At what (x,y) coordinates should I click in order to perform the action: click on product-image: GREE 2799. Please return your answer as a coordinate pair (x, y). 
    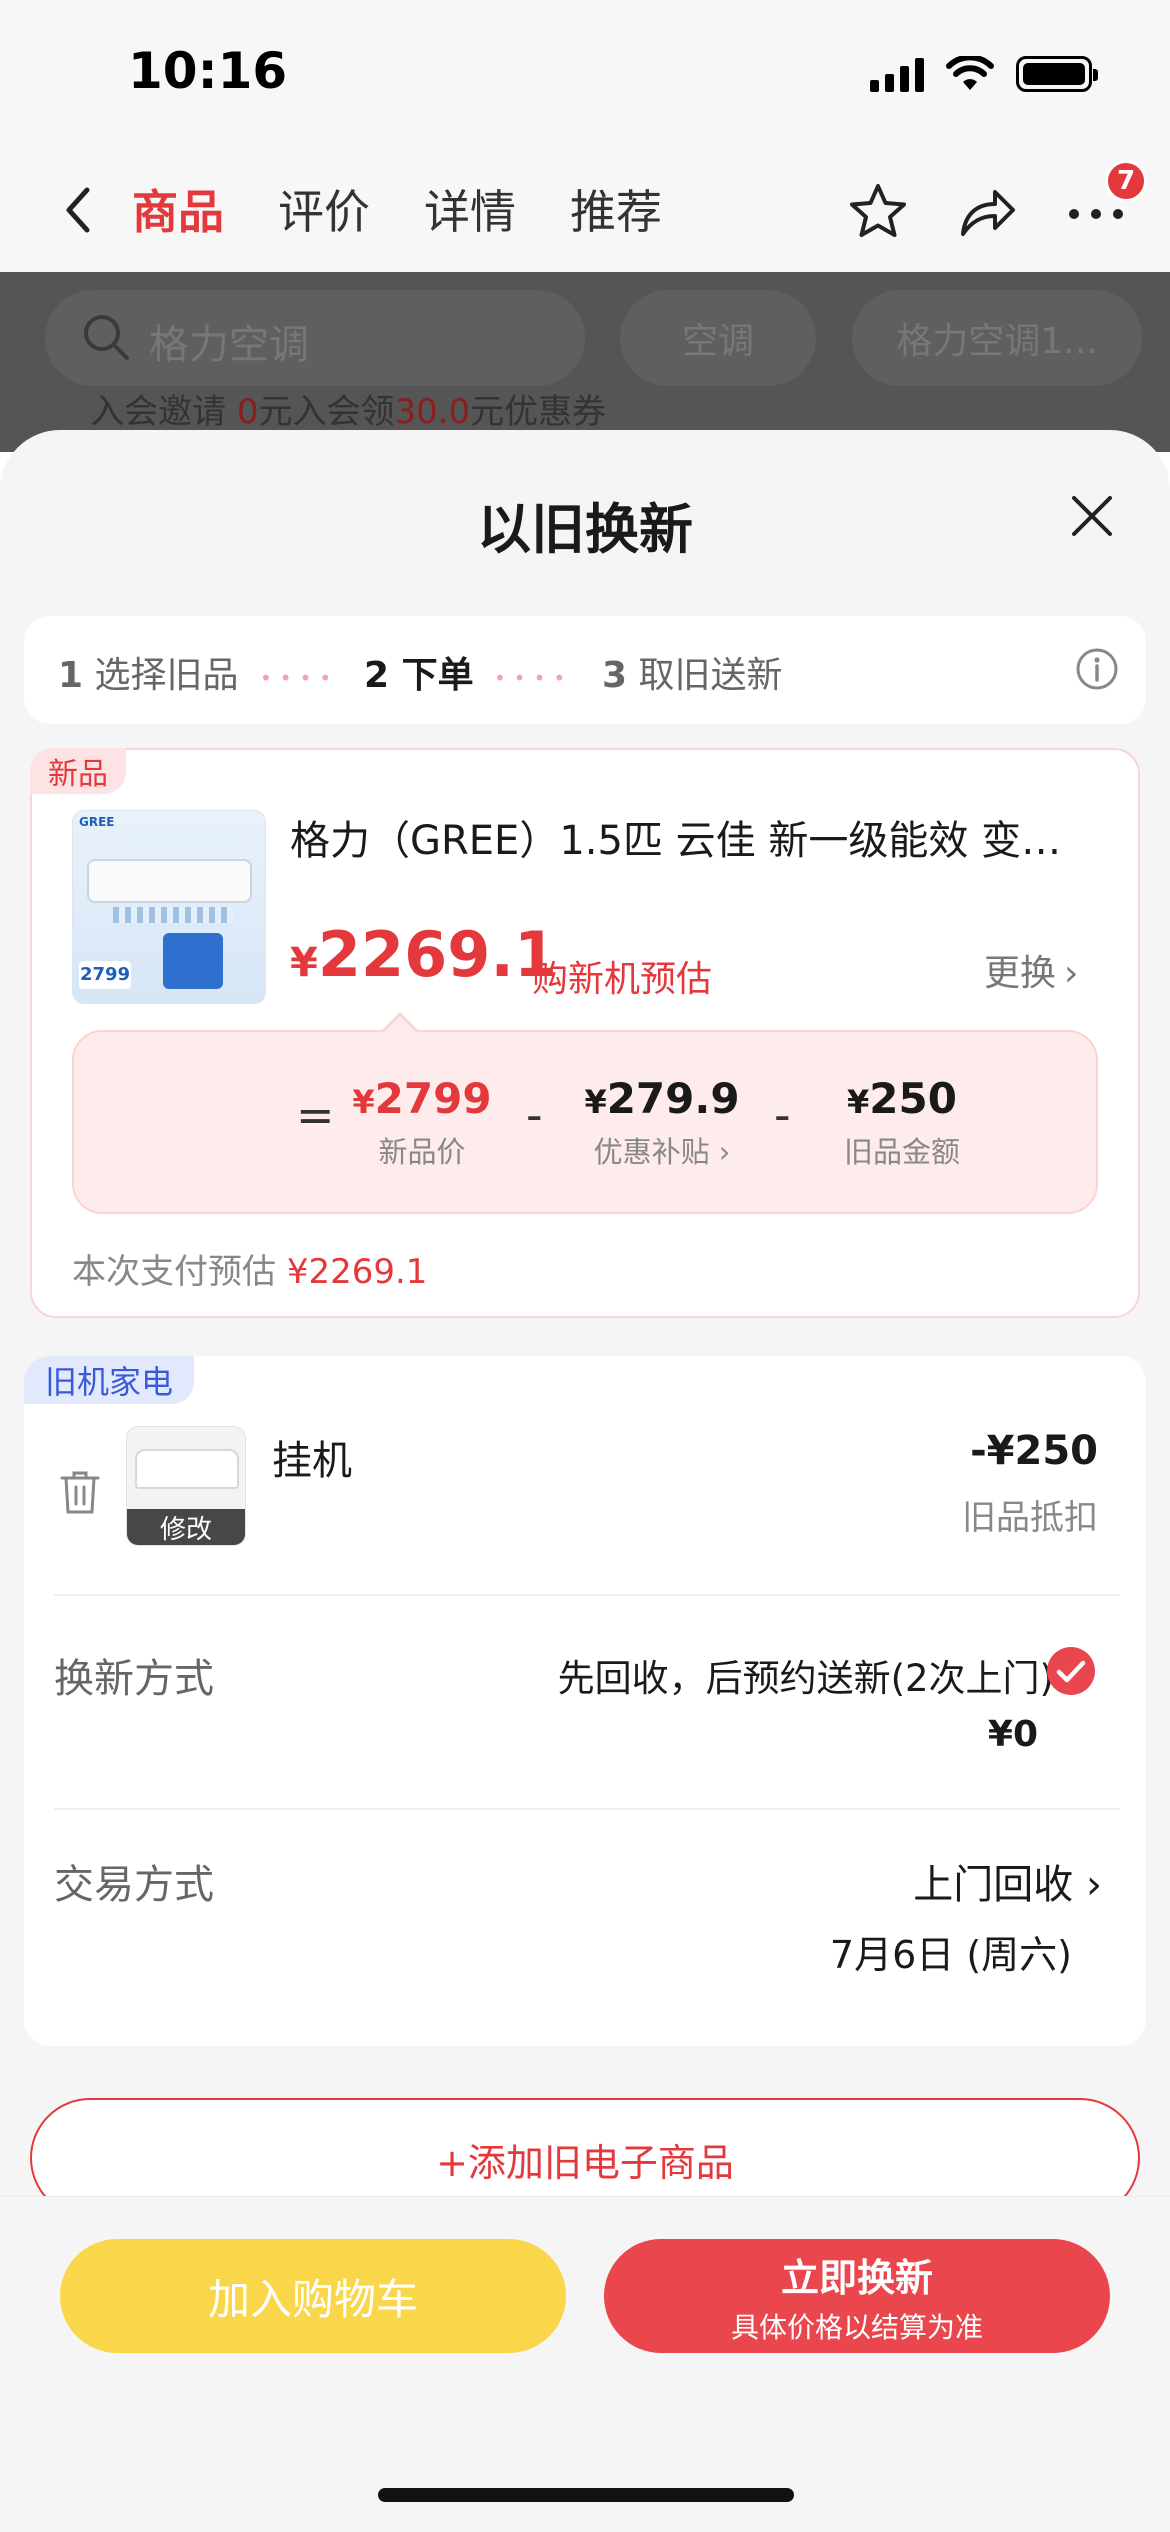
    Looking at the image, I should click on (169, 907).